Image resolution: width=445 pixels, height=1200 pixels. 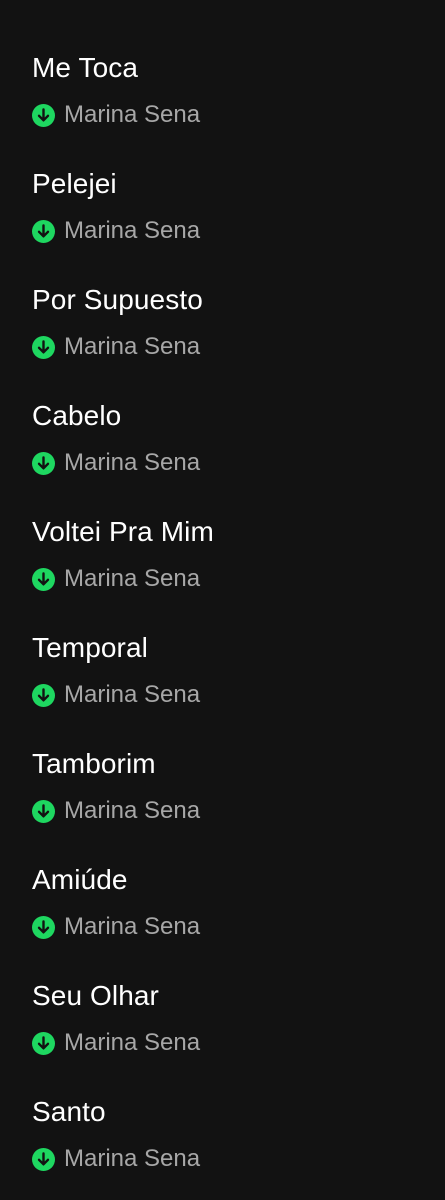 What do you see at coordinates (123, 531) in the screenshot?
I see `track-title: Voltei Pra Mim` at bounding box center [123, 531].